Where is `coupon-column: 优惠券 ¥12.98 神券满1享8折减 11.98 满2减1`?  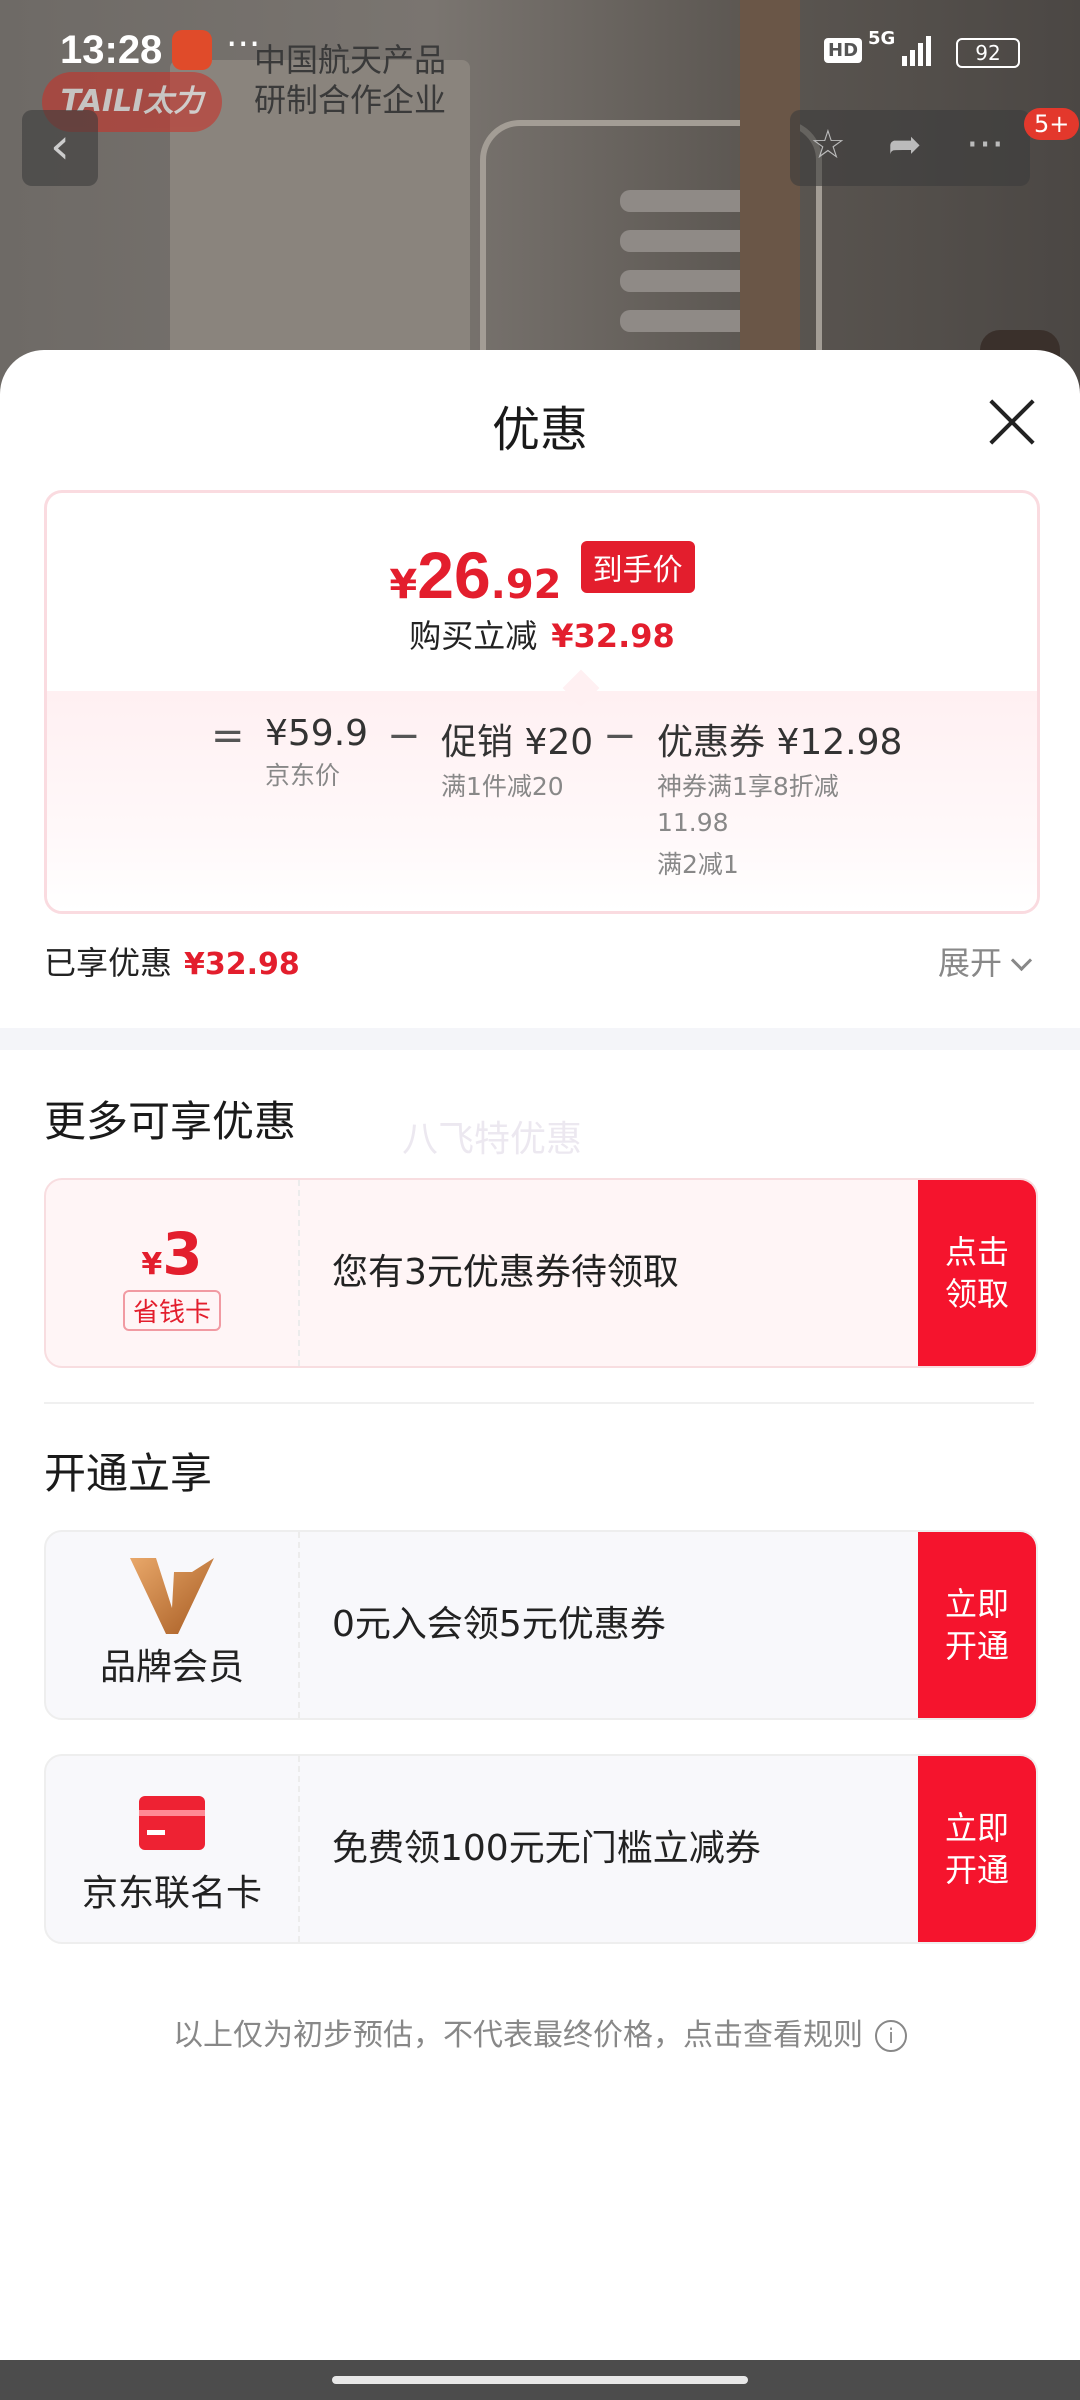
coupon-column: 优惠券 ¥12.98 神券满1享8折减 11.98 满2减1 is located at coordinates (797, 798).